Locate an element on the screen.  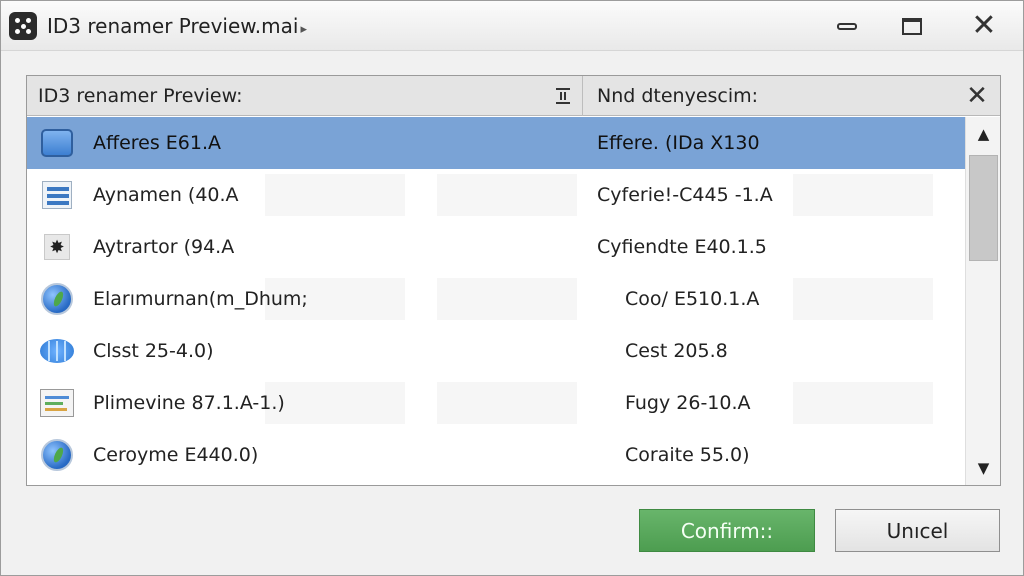
list-item: Clsst 25-4.0) Cest 205.8 is located at coordinates (496, 351).